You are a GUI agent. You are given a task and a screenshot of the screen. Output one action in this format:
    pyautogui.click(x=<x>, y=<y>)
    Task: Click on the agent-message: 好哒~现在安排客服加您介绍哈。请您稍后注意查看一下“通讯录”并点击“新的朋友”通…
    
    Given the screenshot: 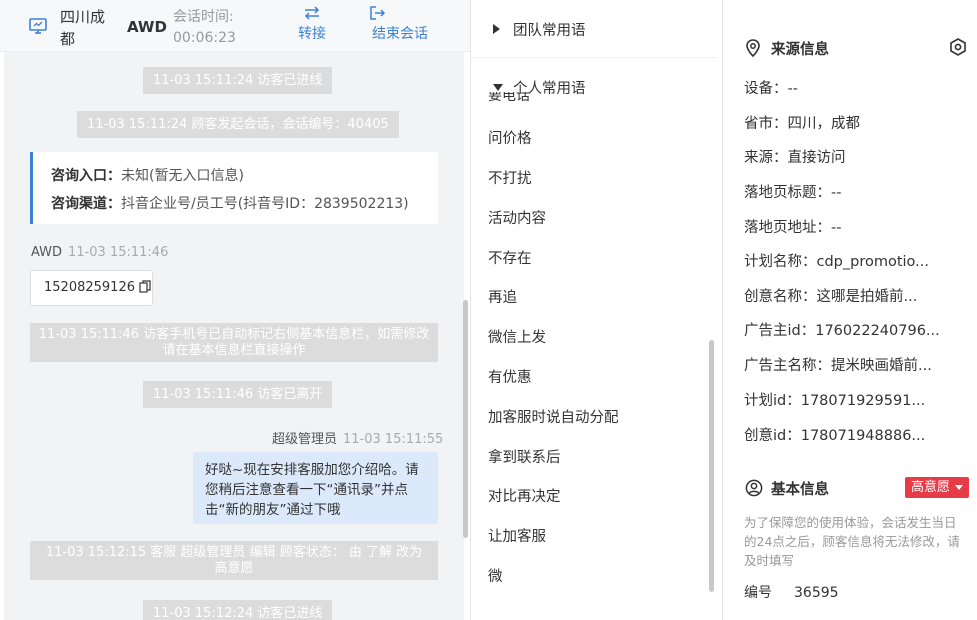 What is the action you would take?
    pyautogui.click(x=315, y=488)
    